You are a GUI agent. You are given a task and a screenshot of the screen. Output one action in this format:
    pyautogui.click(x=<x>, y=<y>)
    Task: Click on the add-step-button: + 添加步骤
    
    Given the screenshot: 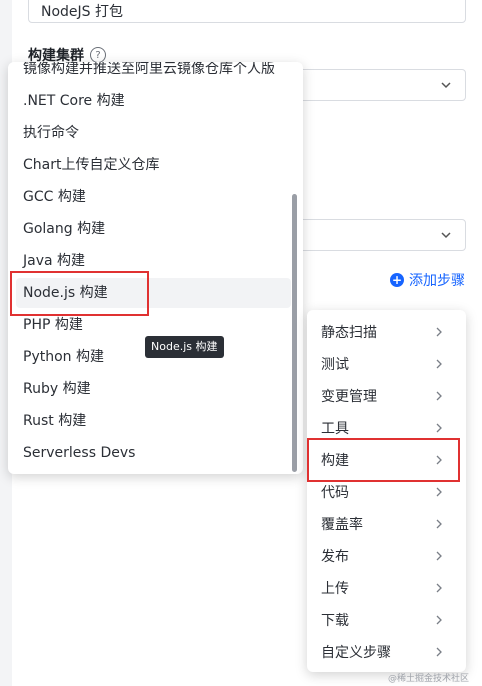 What is the action you would take?
    pyautogui.click(x=427, y=280)
    